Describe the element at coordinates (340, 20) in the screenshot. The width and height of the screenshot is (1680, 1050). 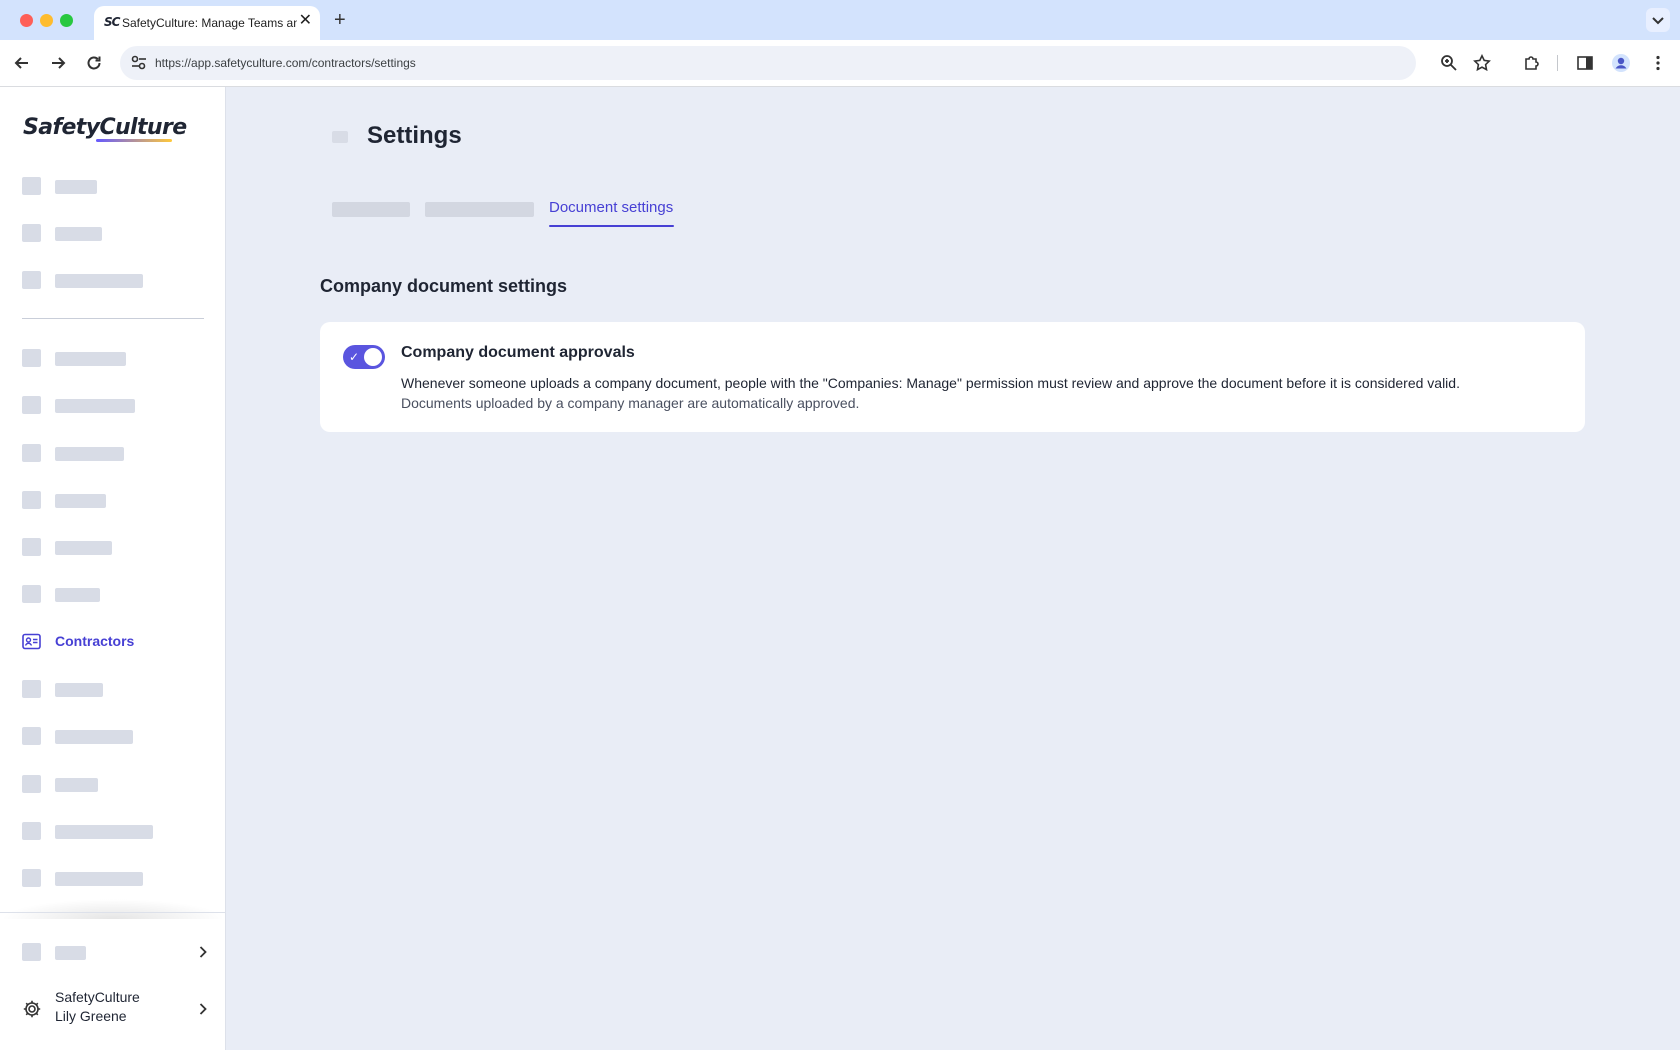
I see `new-tab-button: +` at that location.